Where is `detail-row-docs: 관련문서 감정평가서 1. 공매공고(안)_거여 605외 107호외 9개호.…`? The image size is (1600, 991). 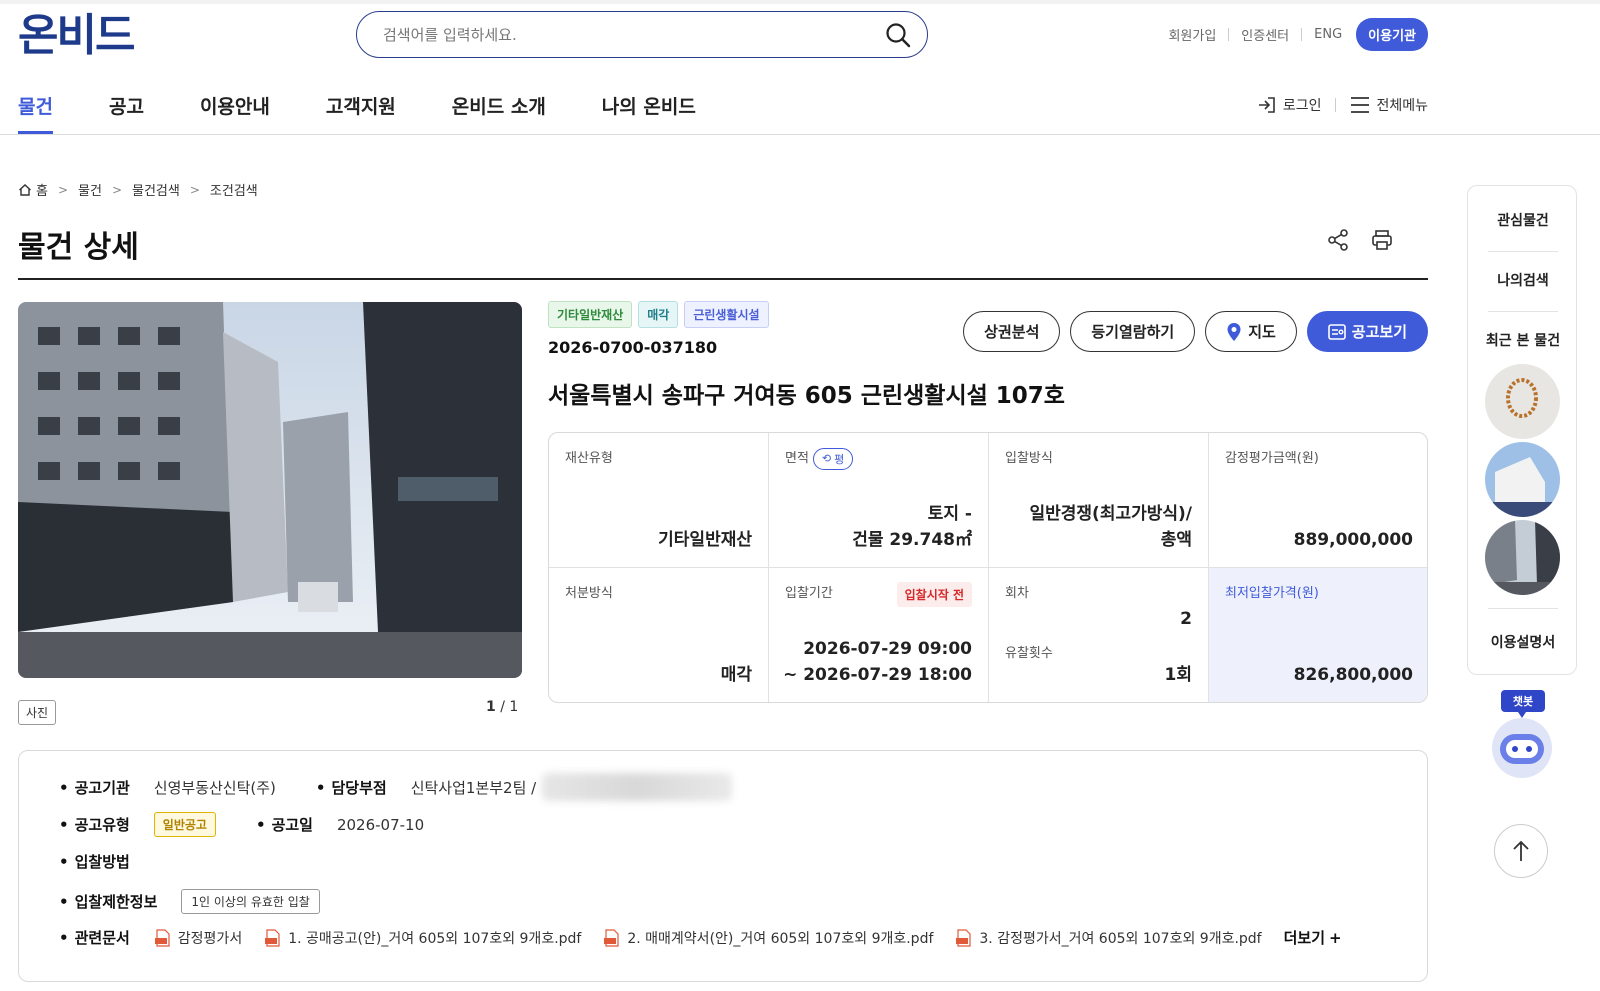
detail-row-docs: 관련문서 감정평가서 1. 공매공고(안)_거여 605외 107호외 9개호.… is located at coordinates (700, 937).